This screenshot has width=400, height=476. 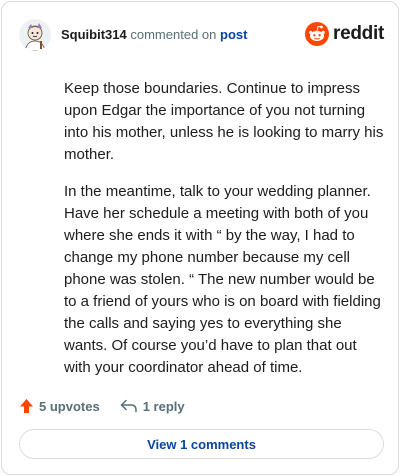 I want to click on view-comments-button: View 1 comments, so click(x=201, y=444).